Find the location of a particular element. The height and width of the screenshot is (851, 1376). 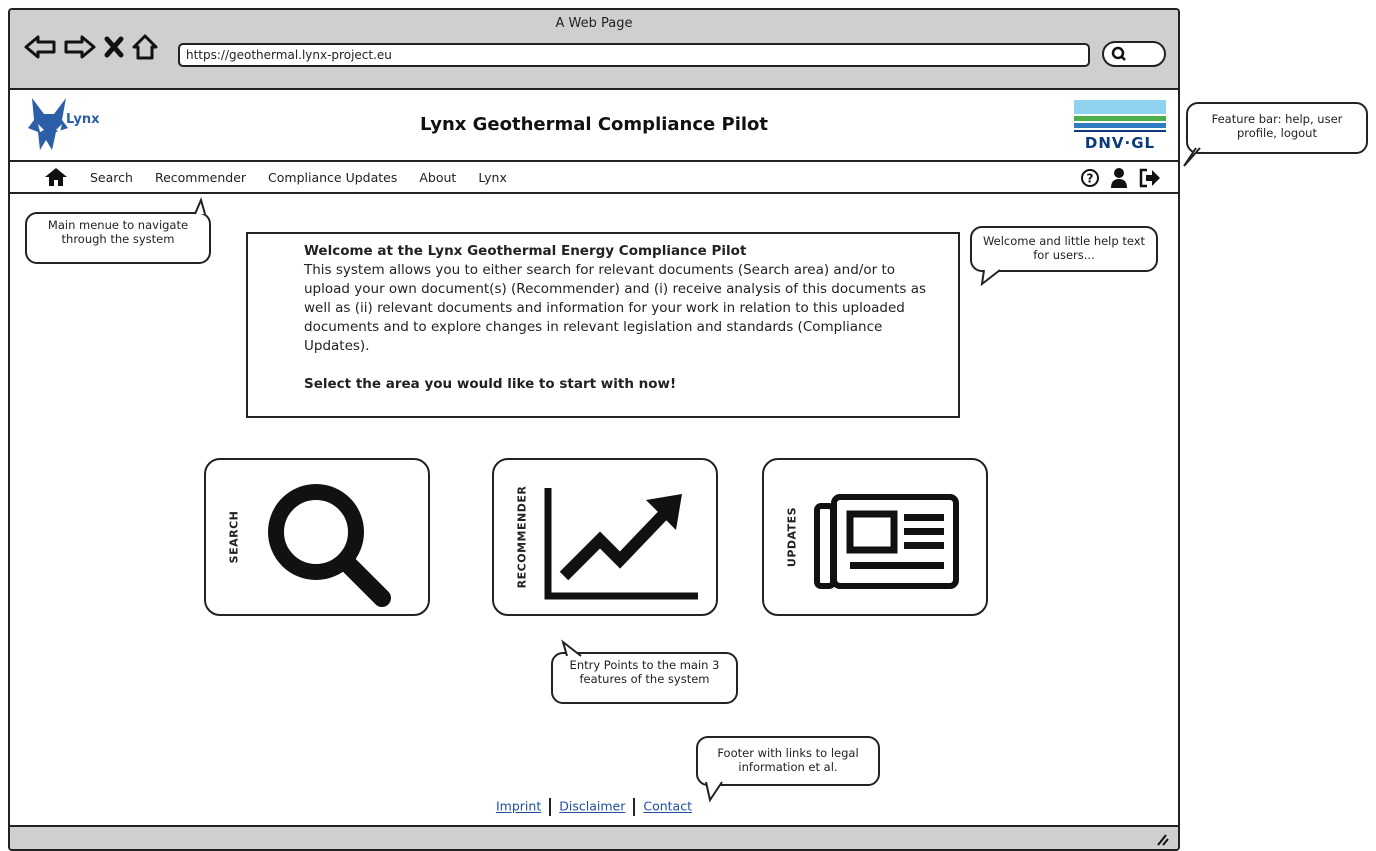

forward-icon is located at coordinates (80, 47).